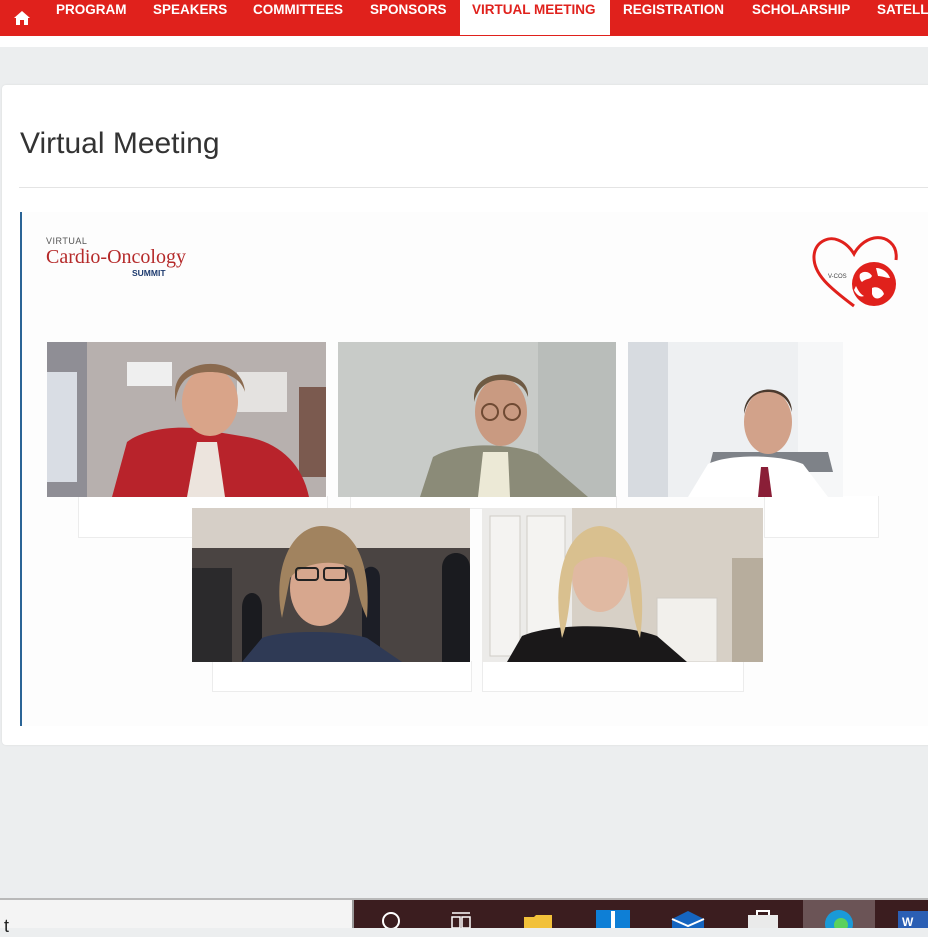 Image resolution: width=928 pixels, height=937 pixels. Describe the element at coordinates (908, 921) in the screenshot. I see `svg-text: W` at that location.